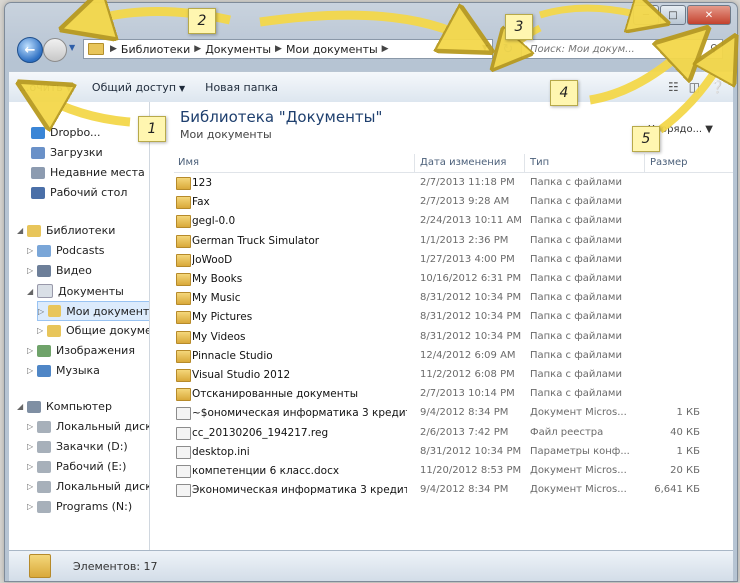 The width and height of the screenshot is (740, 583). I want to click on nav-item-drive-f: ▷ Локальный диск, so click(88, 486).